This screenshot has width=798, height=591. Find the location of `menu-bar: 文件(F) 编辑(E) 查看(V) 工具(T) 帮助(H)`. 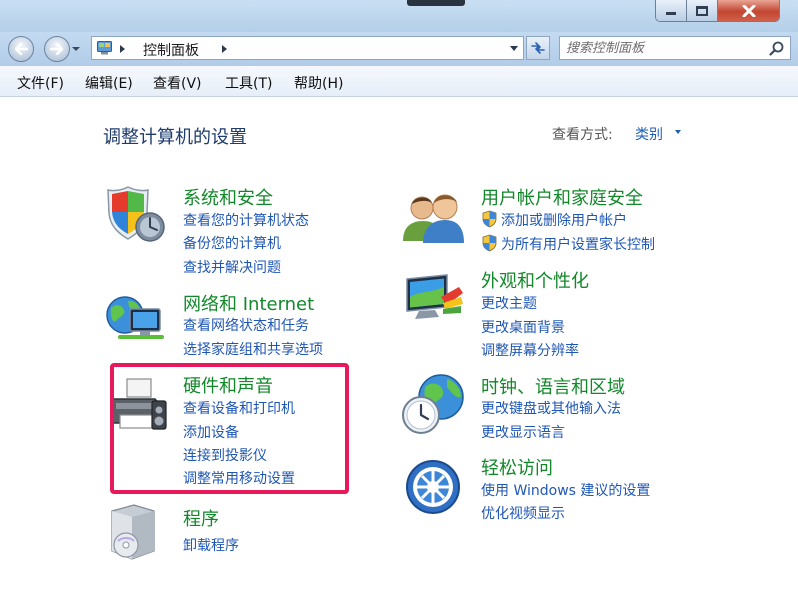

menu-bar: 文件(F) 编辑(E) 查看(V) 工具(T) 帮助(H) is located at coordinates (399, 81).